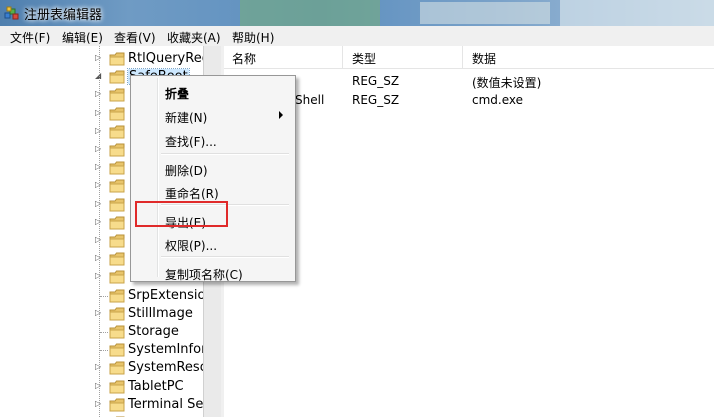 The width and height of the screenshot is (714, 417). I want to click on tree-item: SystemInforr, so click(101, 350).